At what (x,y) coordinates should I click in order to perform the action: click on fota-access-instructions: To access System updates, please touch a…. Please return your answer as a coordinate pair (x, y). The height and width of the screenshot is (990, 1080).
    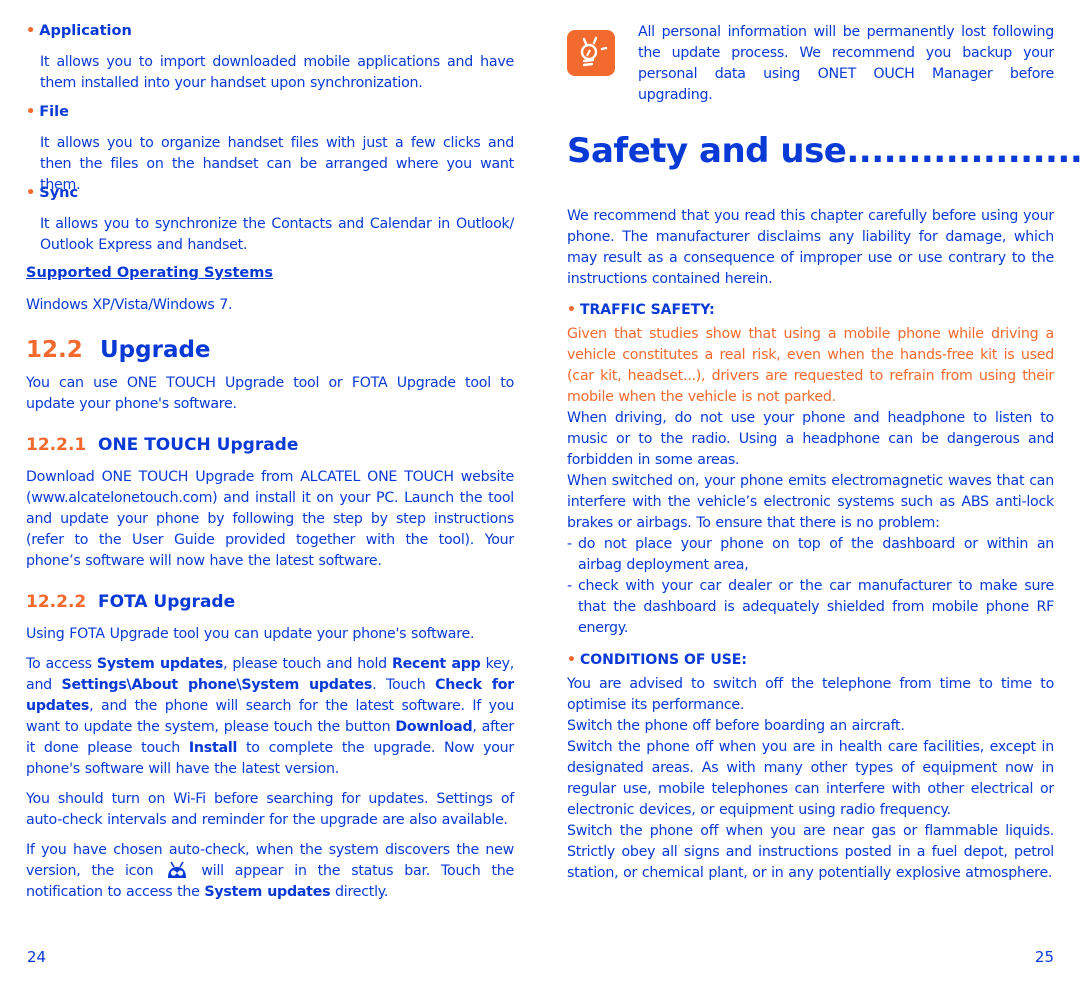
    Looking at the image, I should click on (270, 716).